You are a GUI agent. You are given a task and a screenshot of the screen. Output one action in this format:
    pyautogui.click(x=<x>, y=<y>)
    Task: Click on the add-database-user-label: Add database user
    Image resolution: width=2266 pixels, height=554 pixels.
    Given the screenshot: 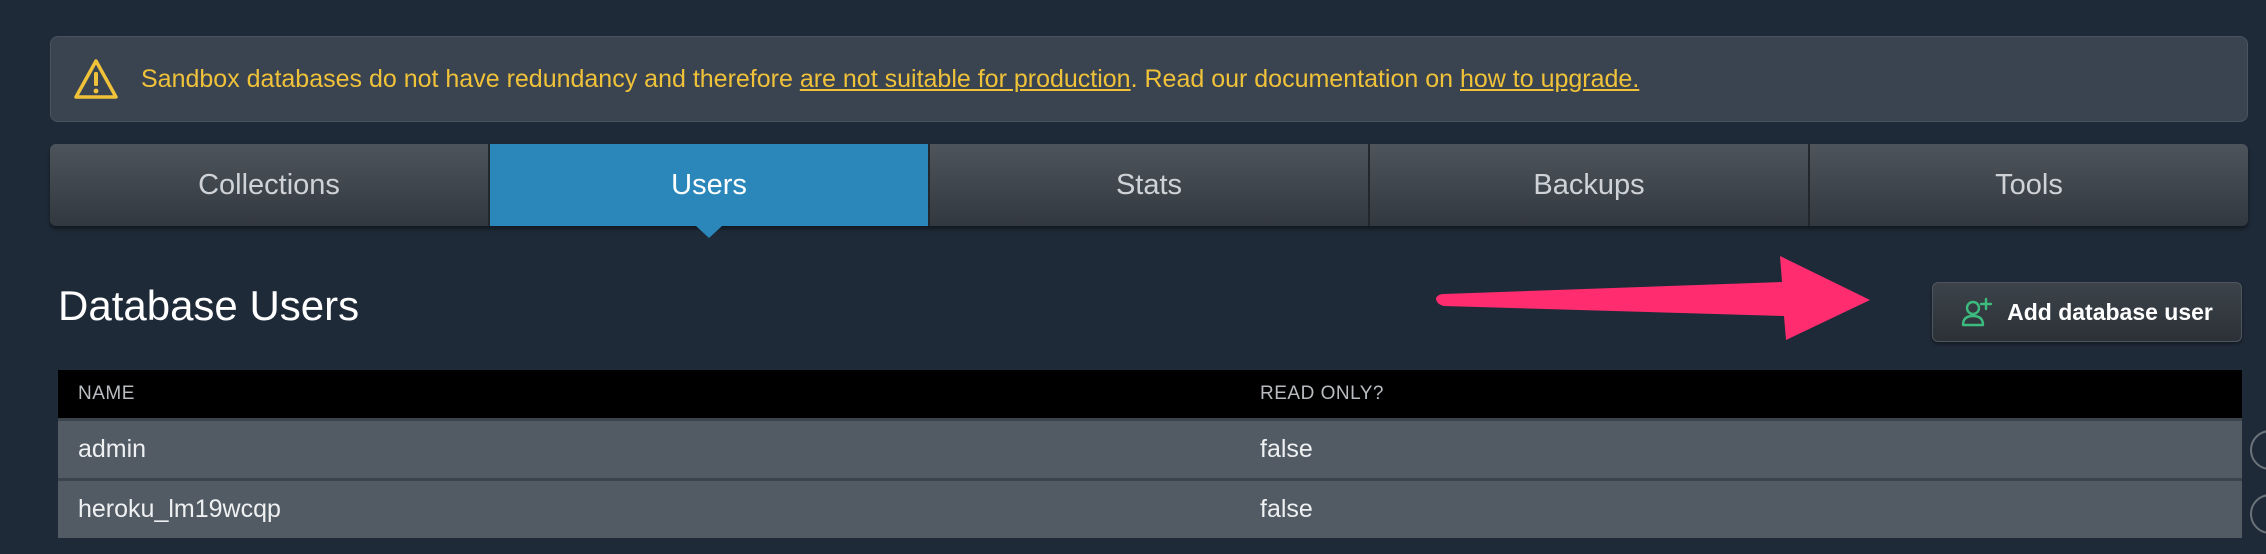 What is the action you would take?
    pyautogui.click(x=2110, y=311)
    